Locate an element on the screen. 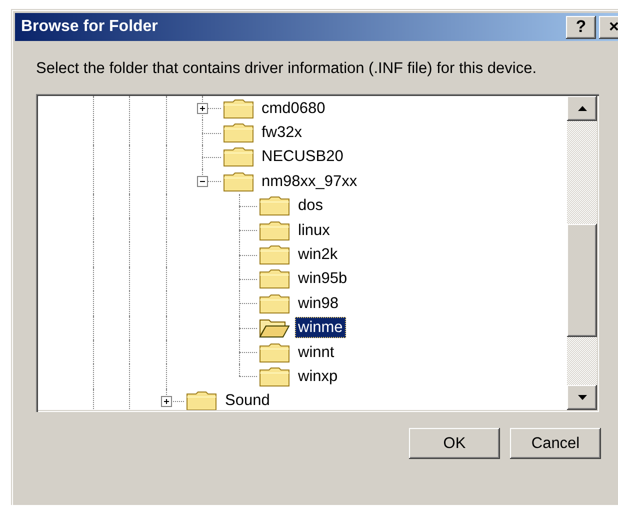  folder-item: win95b is located at coordinates (322, 279).